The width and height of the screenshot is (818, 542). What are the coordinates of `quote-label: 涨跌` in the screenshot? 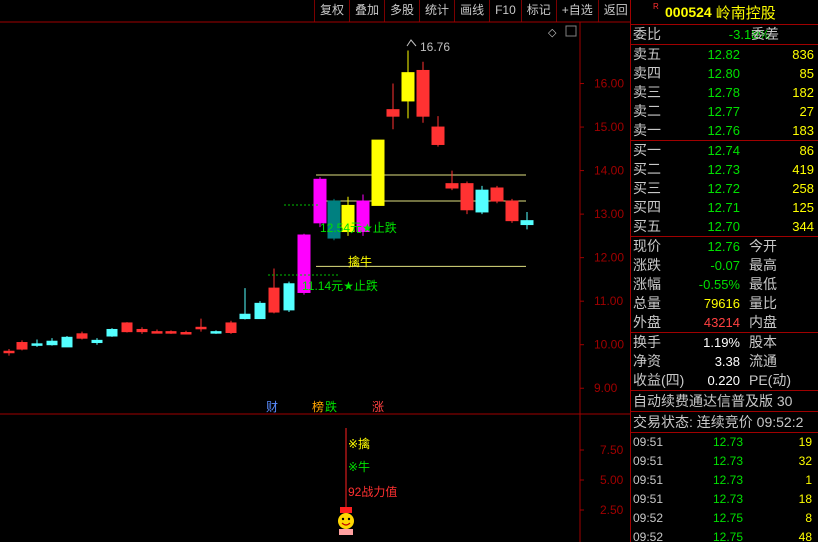 It's located at (647, 265).